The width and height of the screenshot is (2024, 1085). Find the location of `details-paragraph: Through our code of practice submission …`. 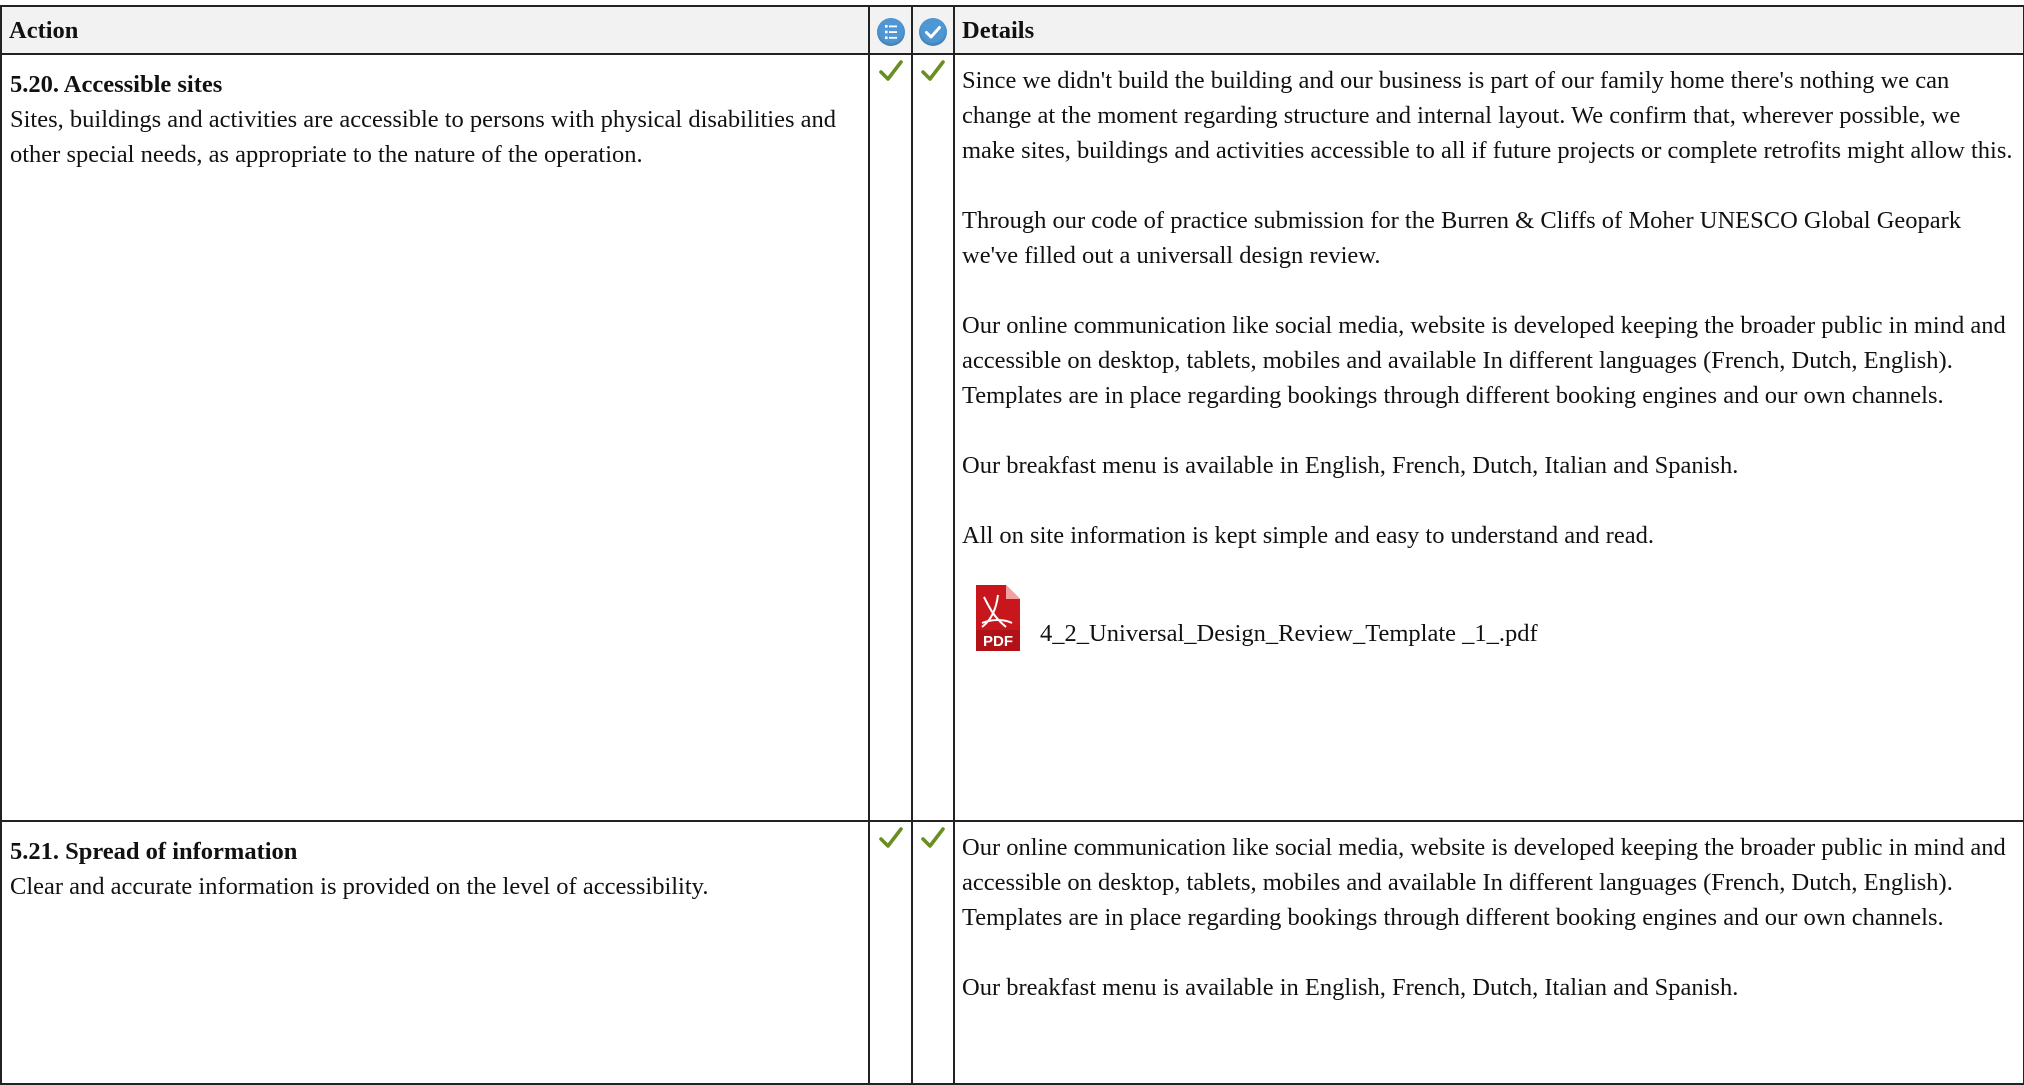

details-paragraph: Through our code of practice submission … is located at coordinates (1462, 238).